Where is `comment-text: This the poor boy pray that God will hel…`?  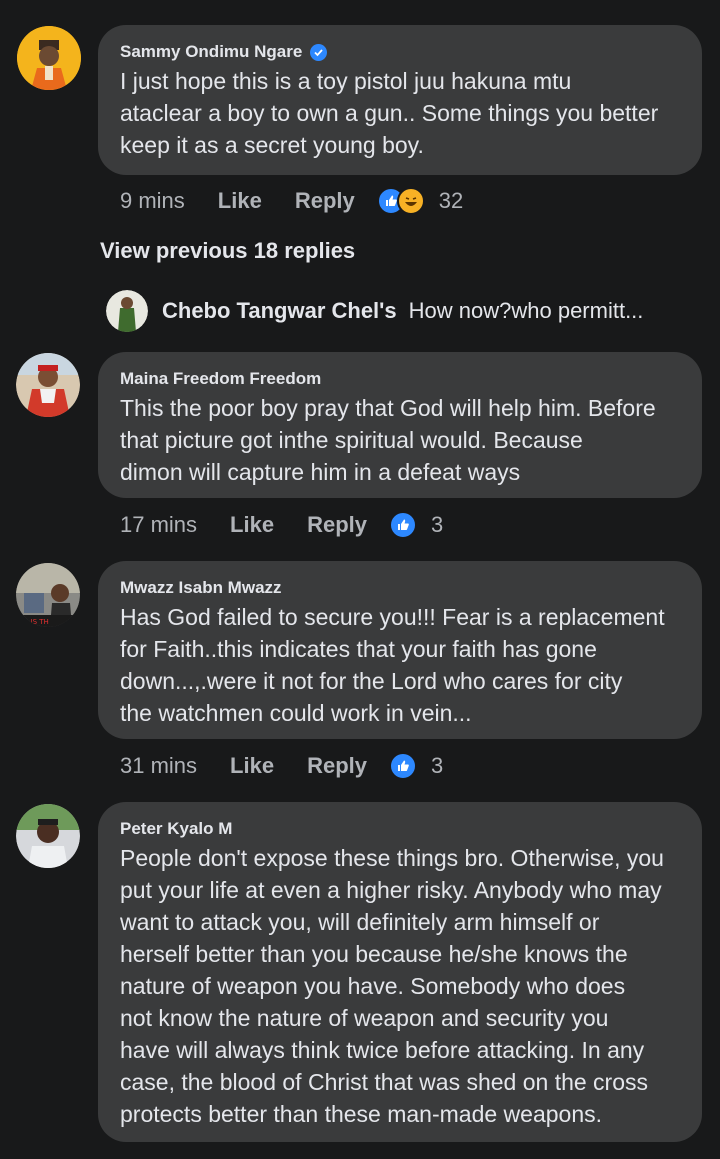
comment-text: This the poor boy pray that God will hel… is located at coordinates (388, 440).